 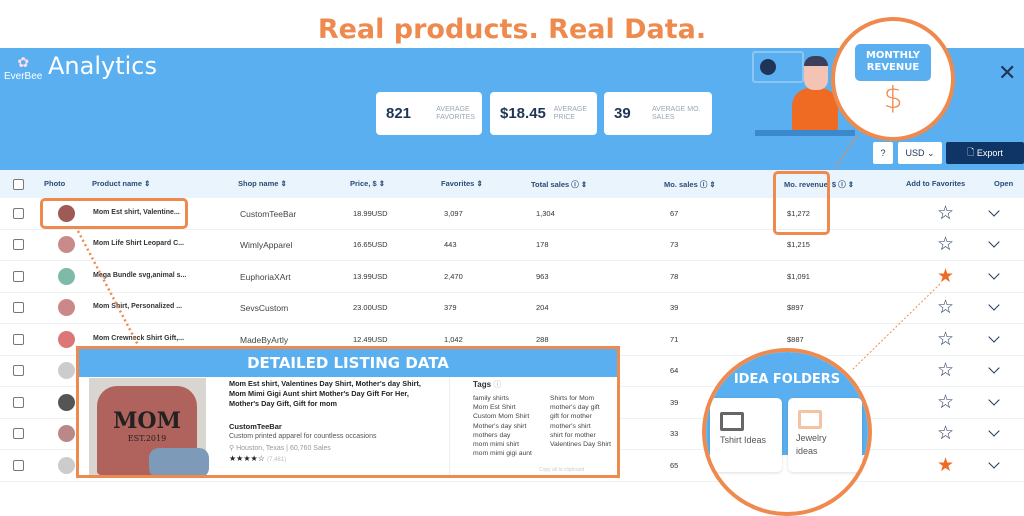 I want to click on location-pin-icon: ⚲, so click(x=232, y=448).